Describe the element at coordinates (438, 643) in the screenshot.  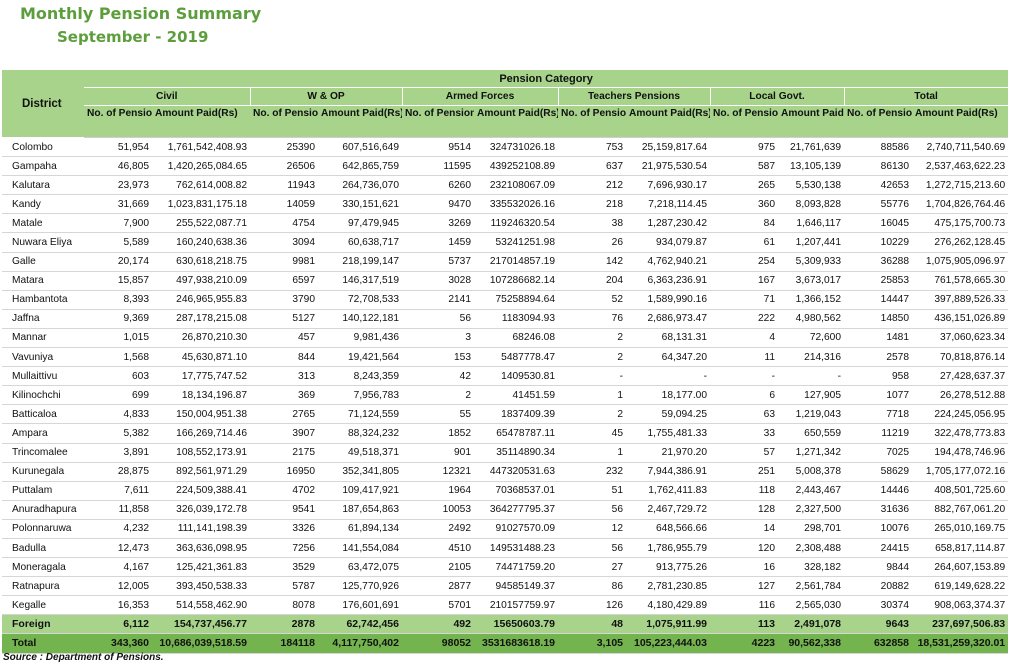
I see `pensioner-count-cell: 98052` at that location.